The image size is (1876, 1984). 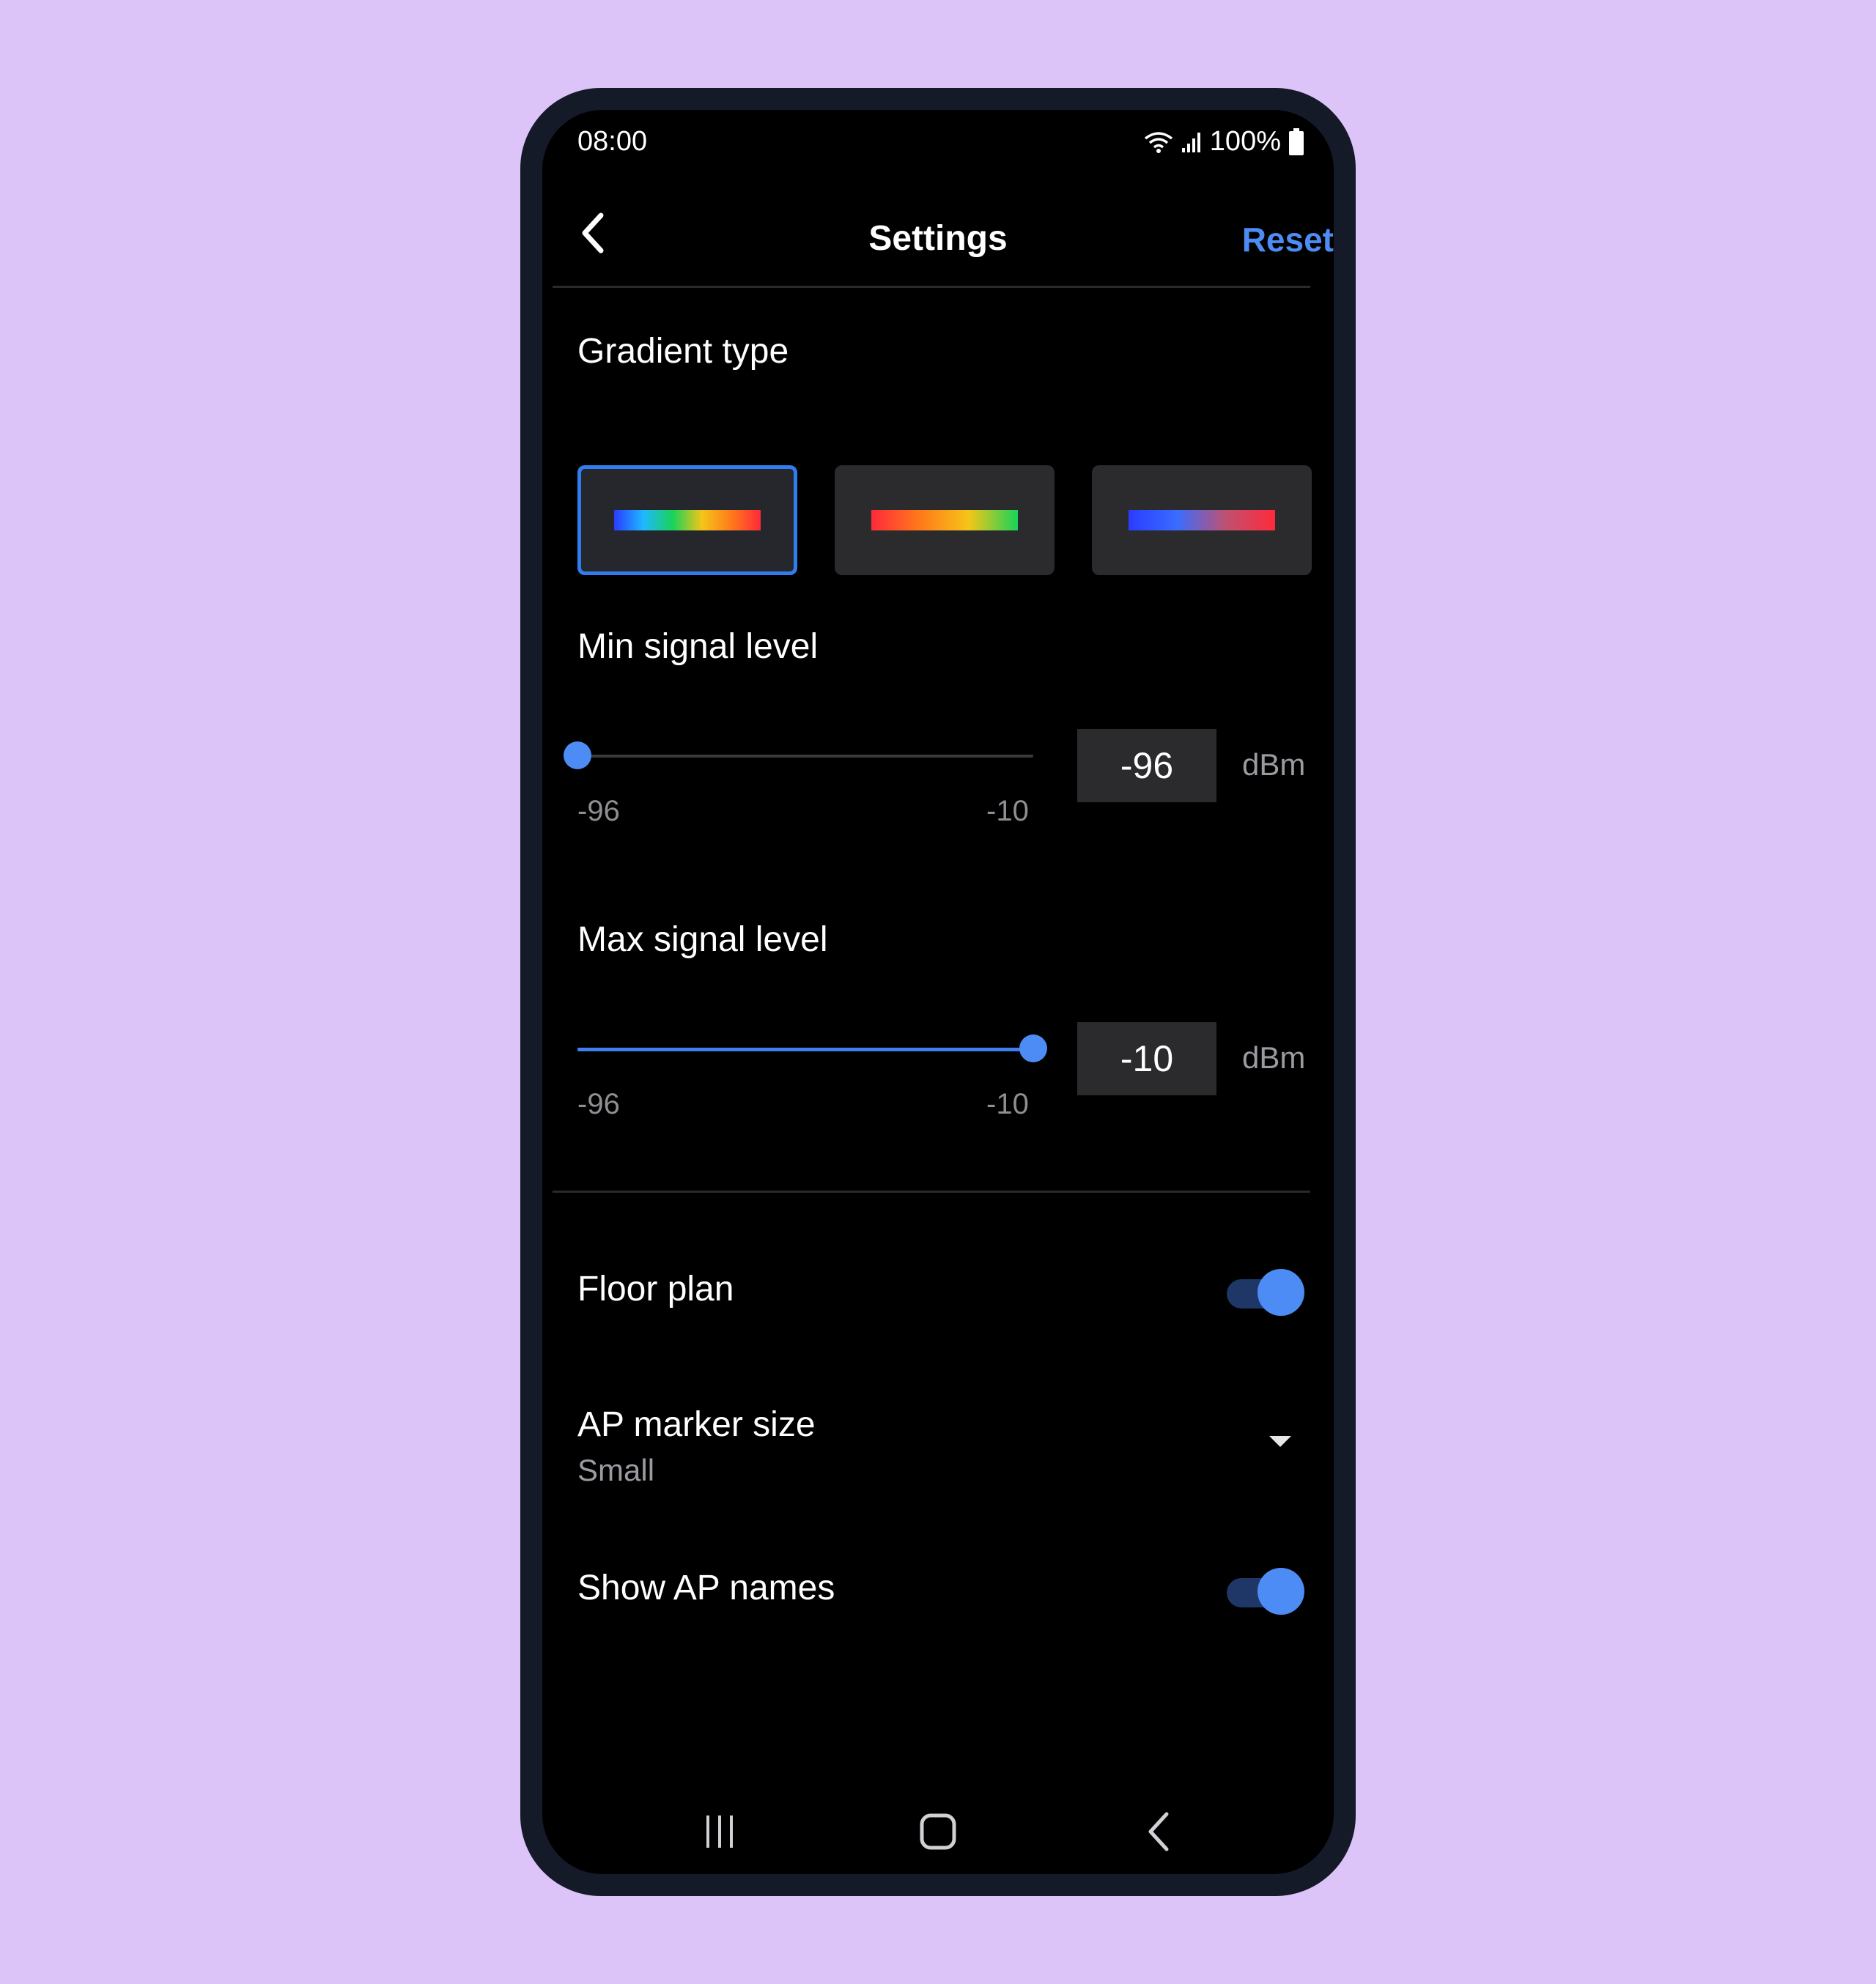 I want to click on reset-button: Reset, so click(x=1288, y=239).